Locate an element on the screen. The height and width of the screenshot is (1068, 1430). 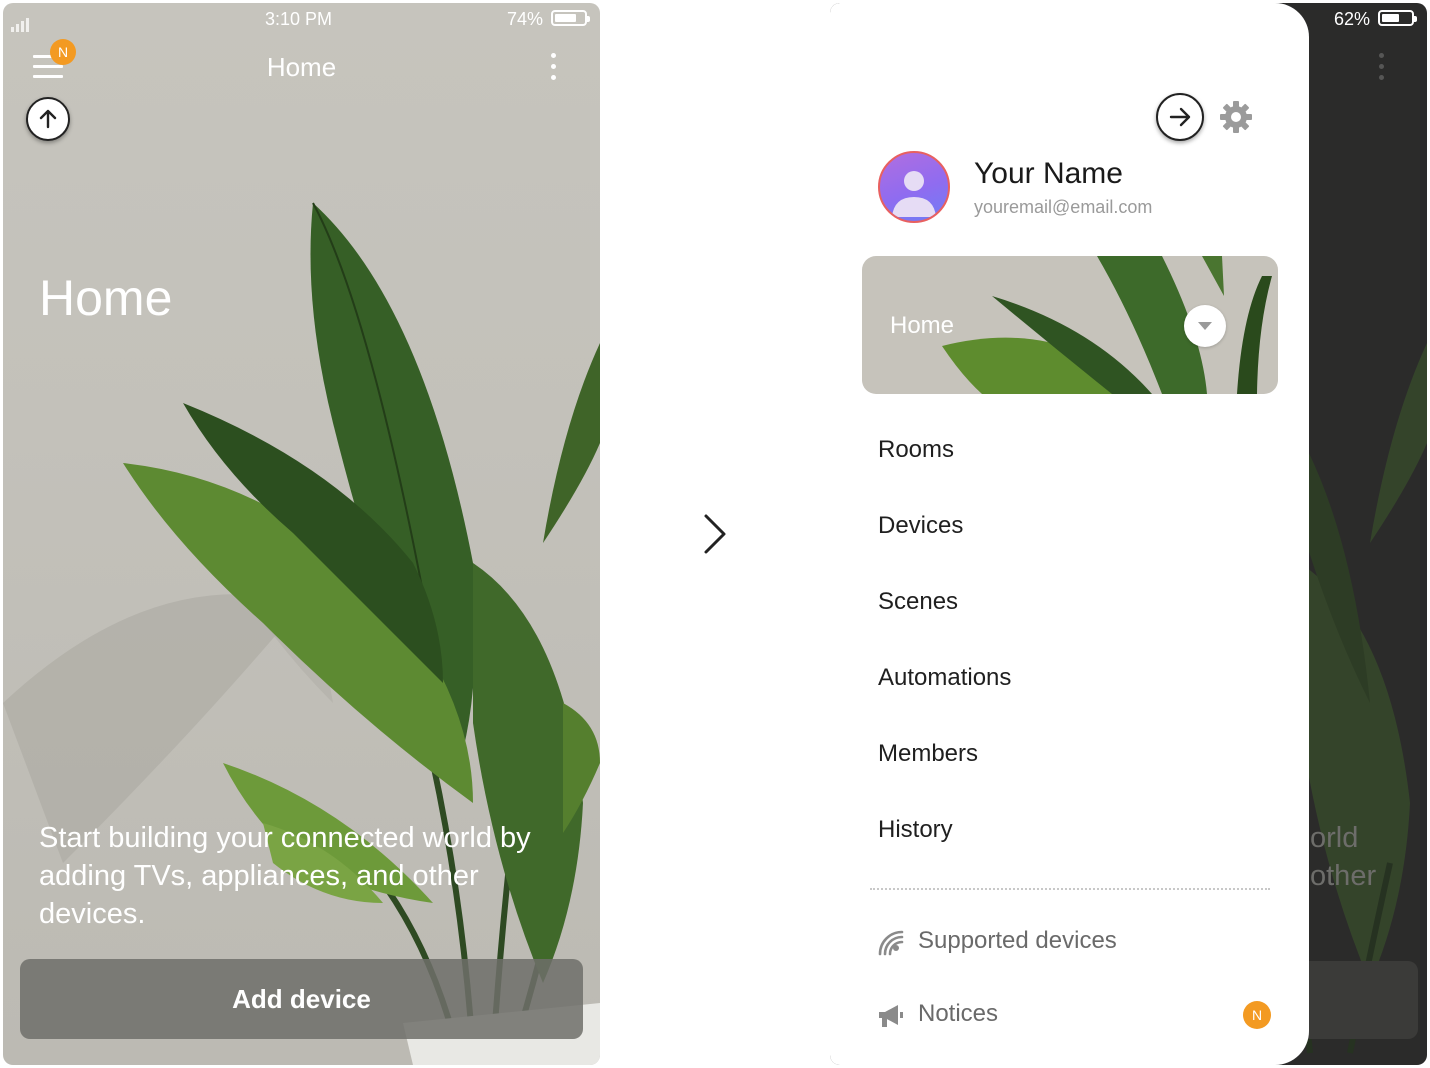
battery-percent: 74% is located at coordinates (525, 19).